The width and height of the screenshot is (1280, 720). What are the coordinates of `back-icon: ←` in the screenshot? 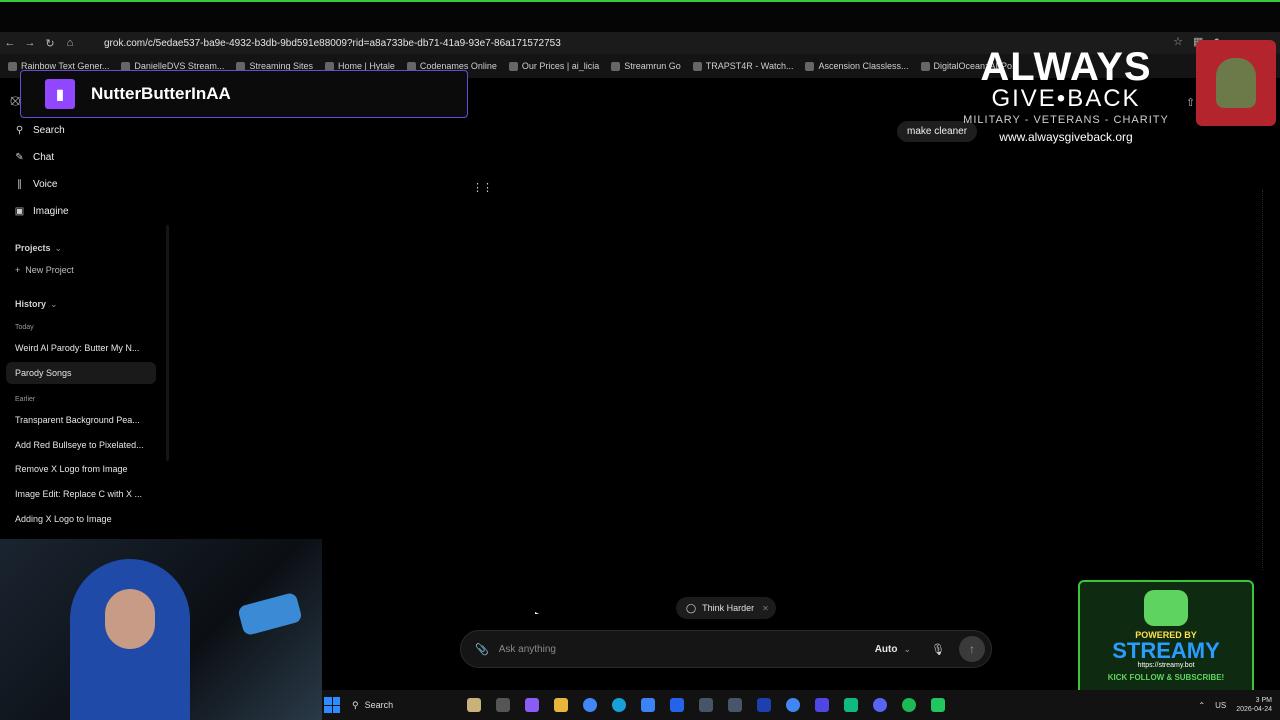 It's located at (10, 43).